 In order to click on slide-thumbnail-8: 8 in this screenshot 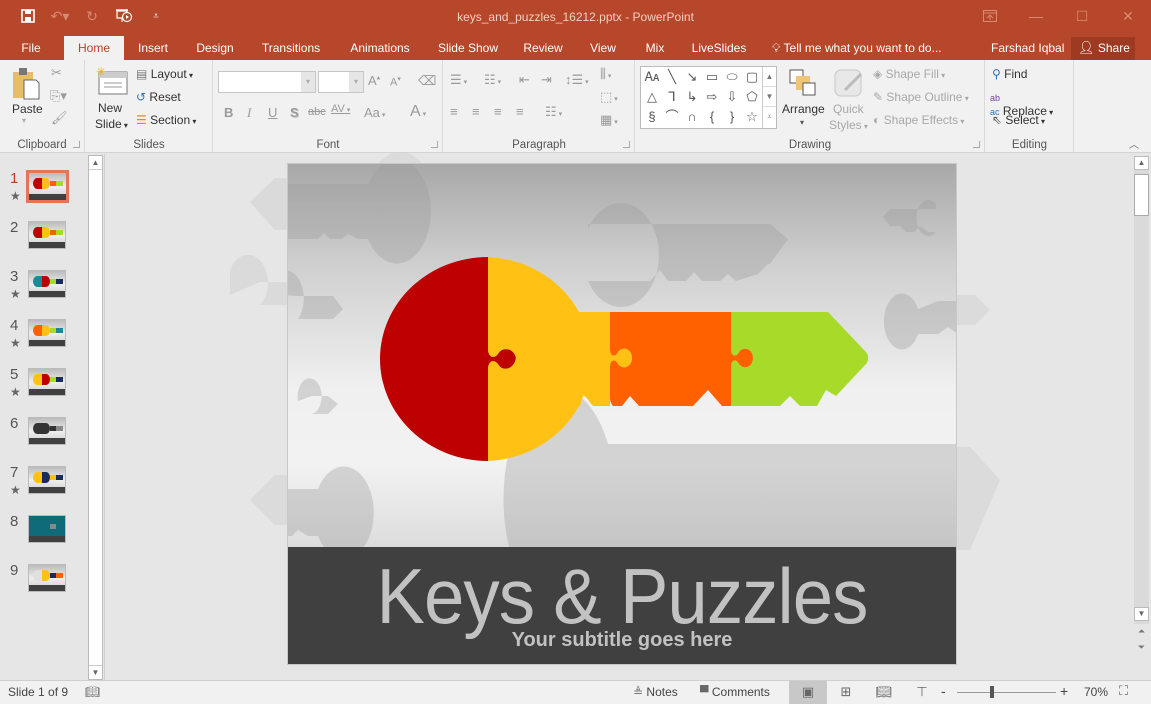, I will do `click(44, 533)`.